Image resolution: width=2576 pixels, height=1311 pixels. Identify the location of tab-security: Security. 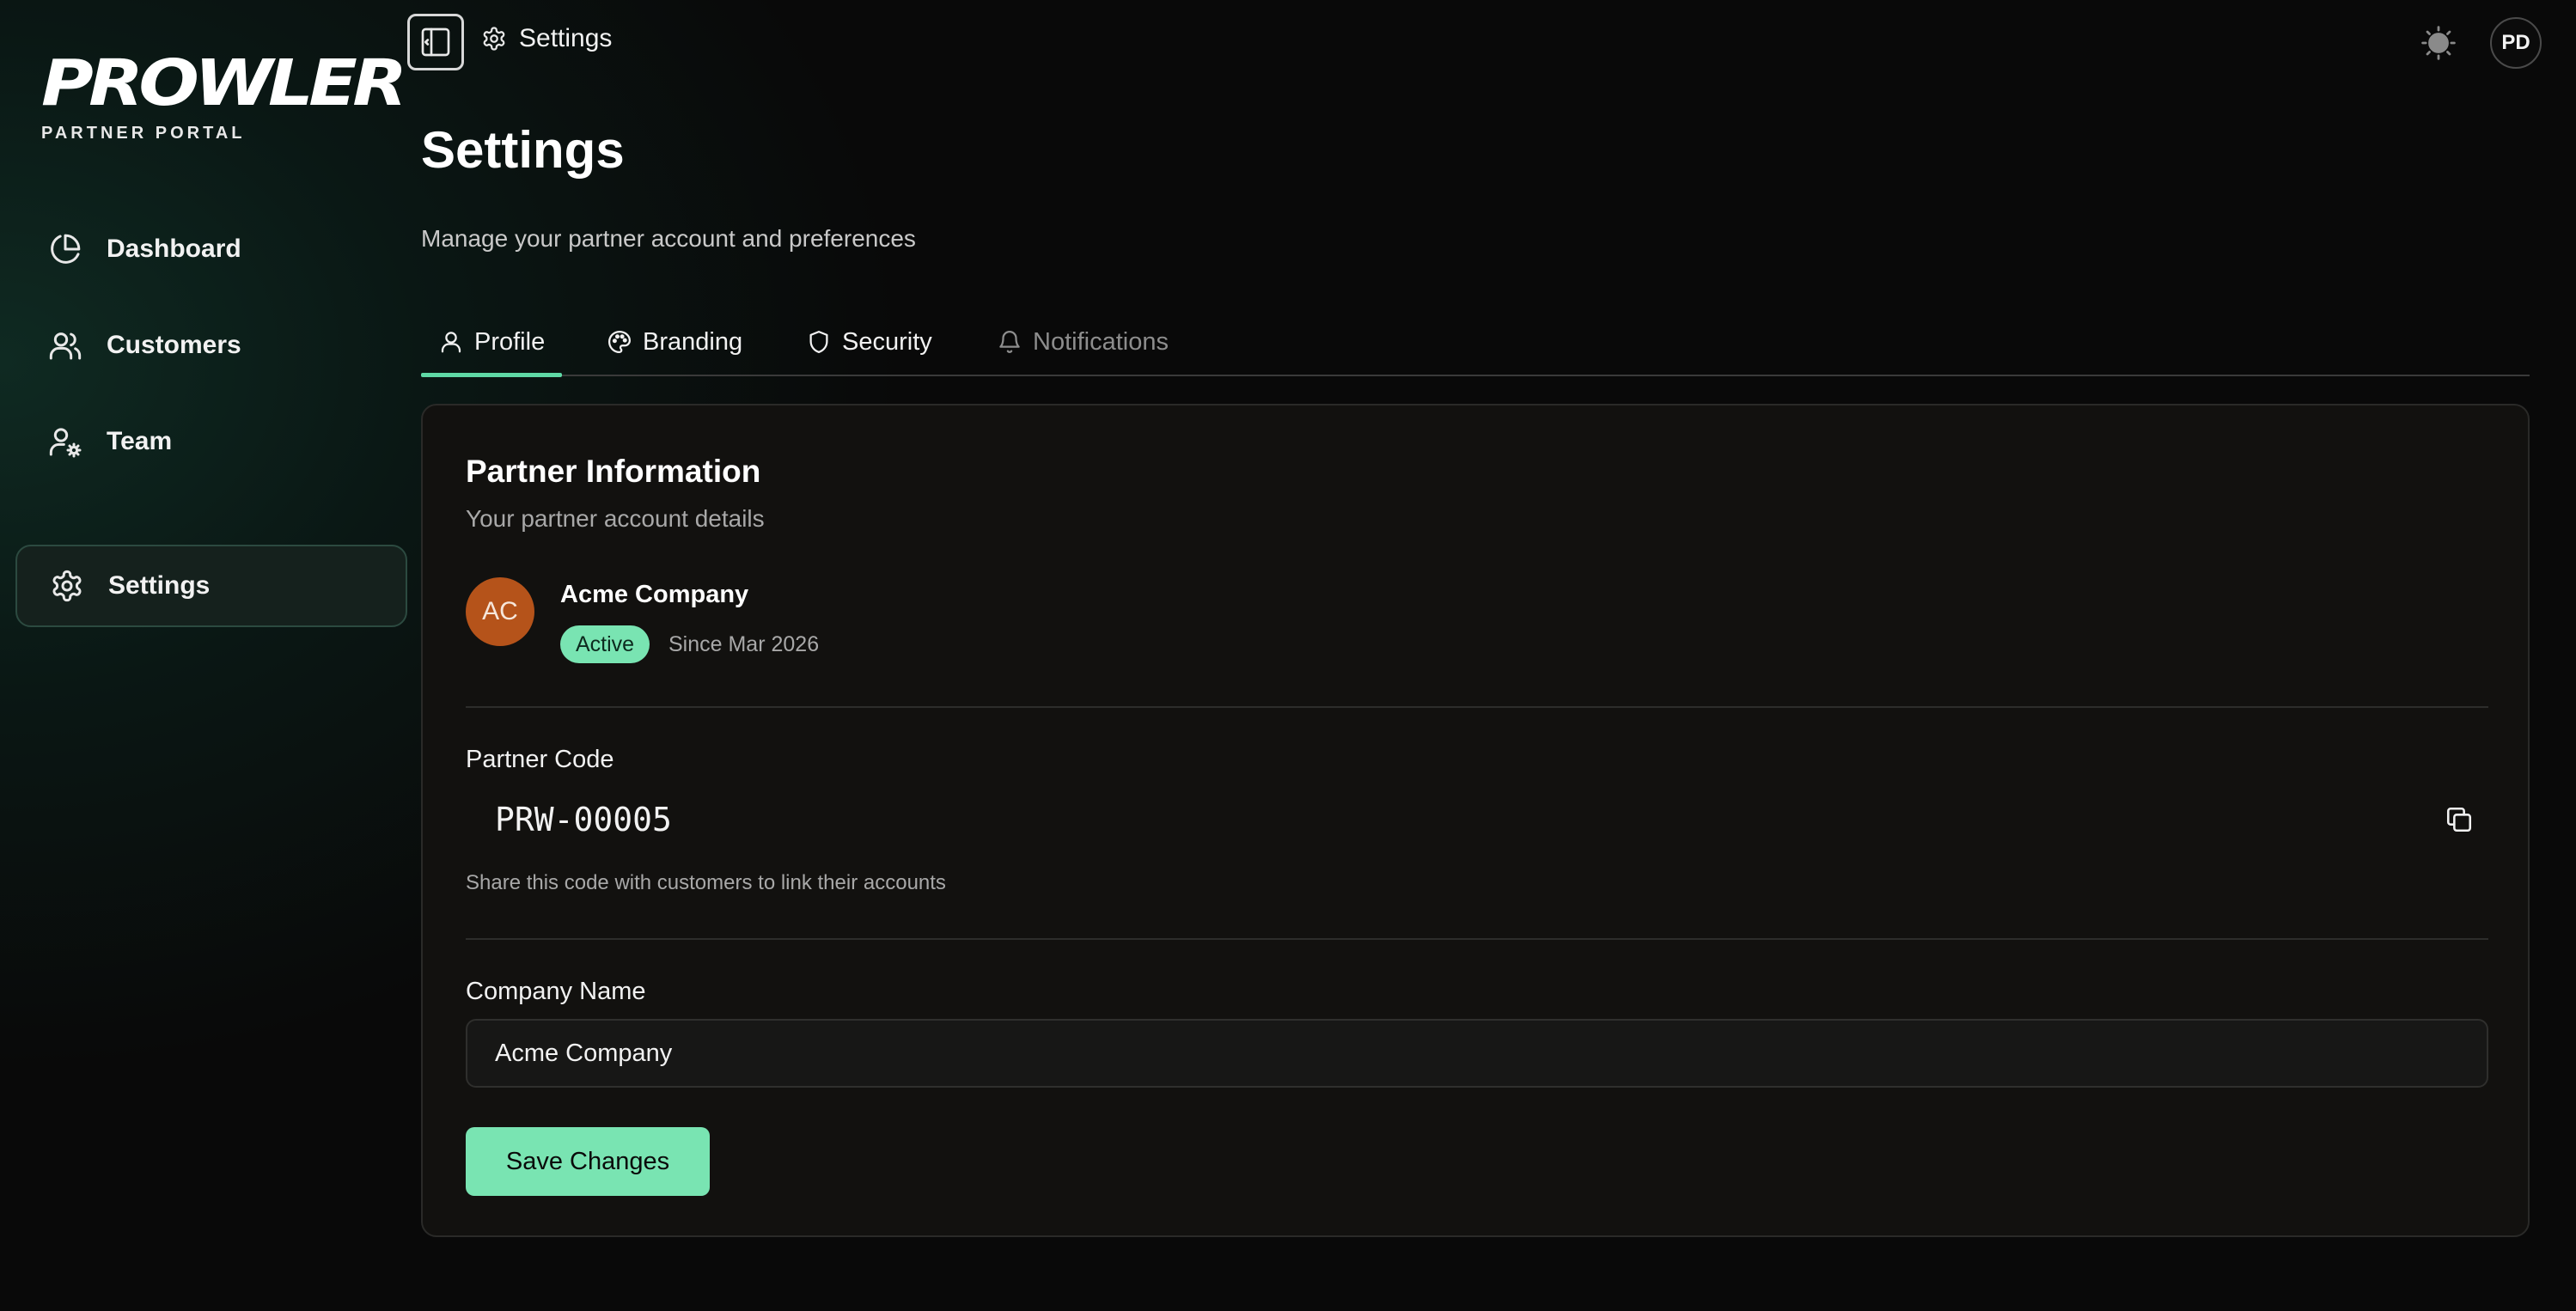
(869, 342).